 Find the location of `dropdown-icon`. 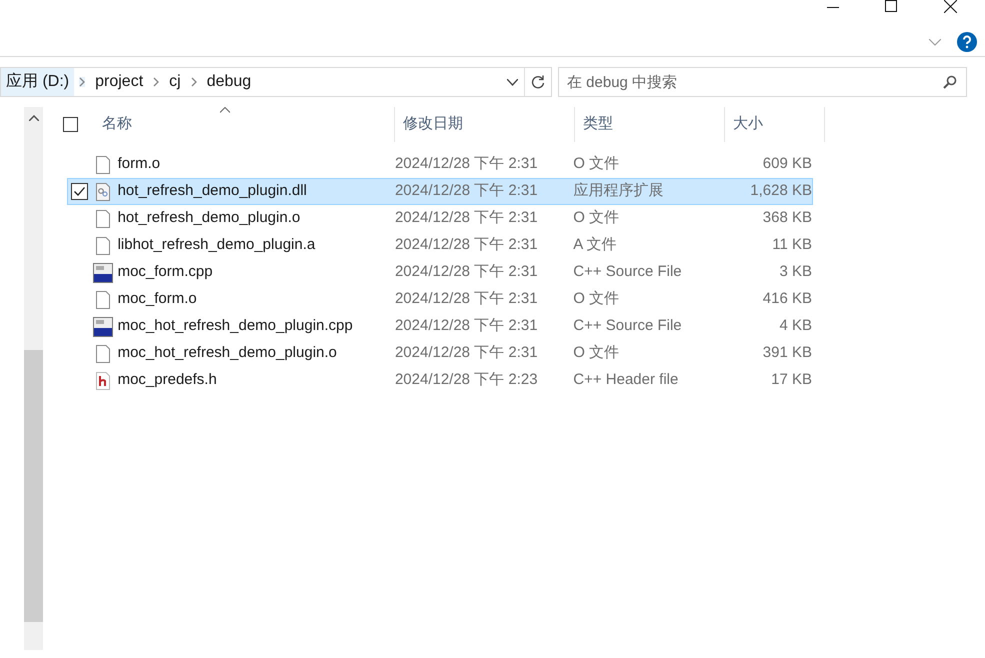

dropdown-icon is located at coordinates (512, 82).